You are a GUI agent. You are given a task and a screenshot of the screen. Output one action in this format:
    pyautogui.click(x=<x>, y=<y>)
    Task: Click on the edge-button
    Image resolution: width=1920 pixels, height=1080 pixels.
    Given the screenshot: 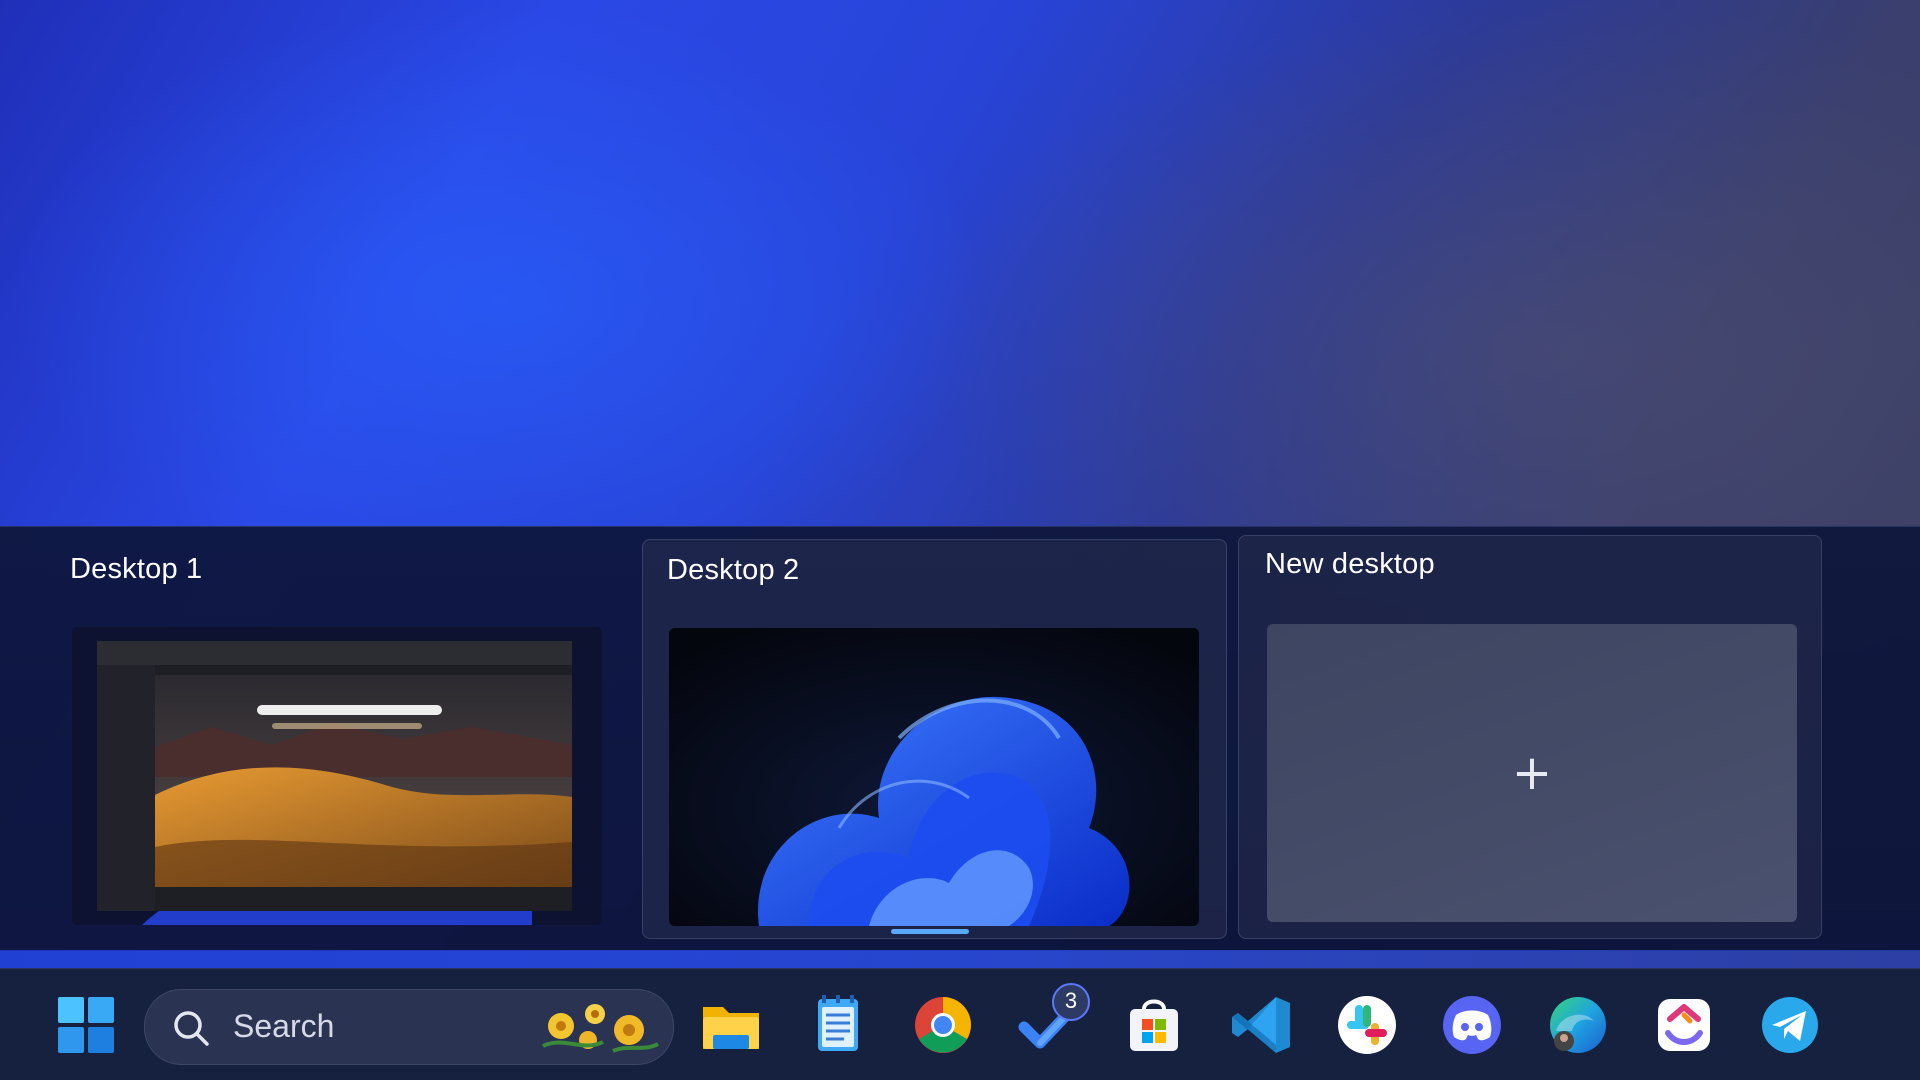 What is the action you would take?
    pyautogui.click(x=1578, y=1025)
    